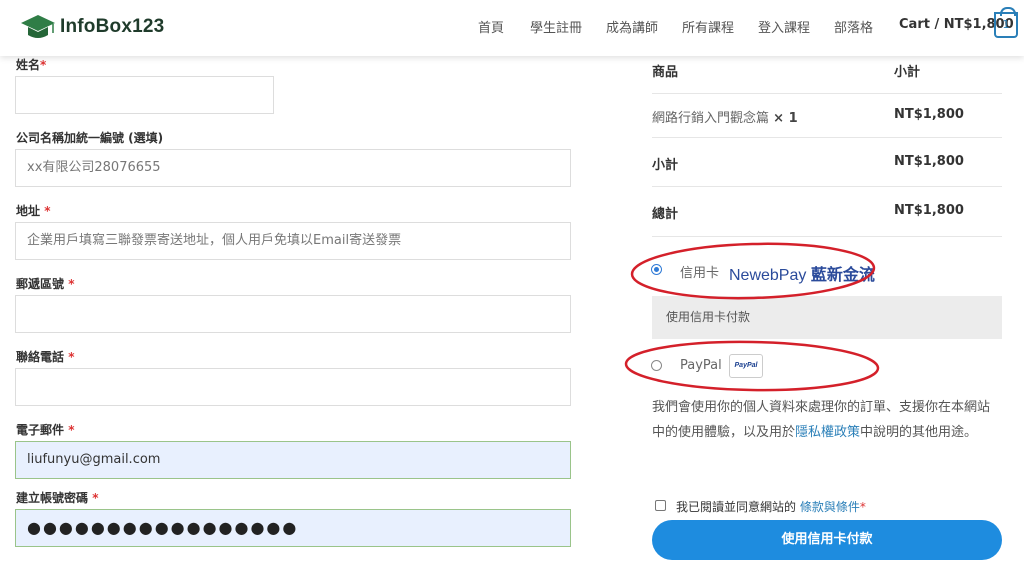  I want to click on col-subtotal-header: 小計, so click(907, 72).